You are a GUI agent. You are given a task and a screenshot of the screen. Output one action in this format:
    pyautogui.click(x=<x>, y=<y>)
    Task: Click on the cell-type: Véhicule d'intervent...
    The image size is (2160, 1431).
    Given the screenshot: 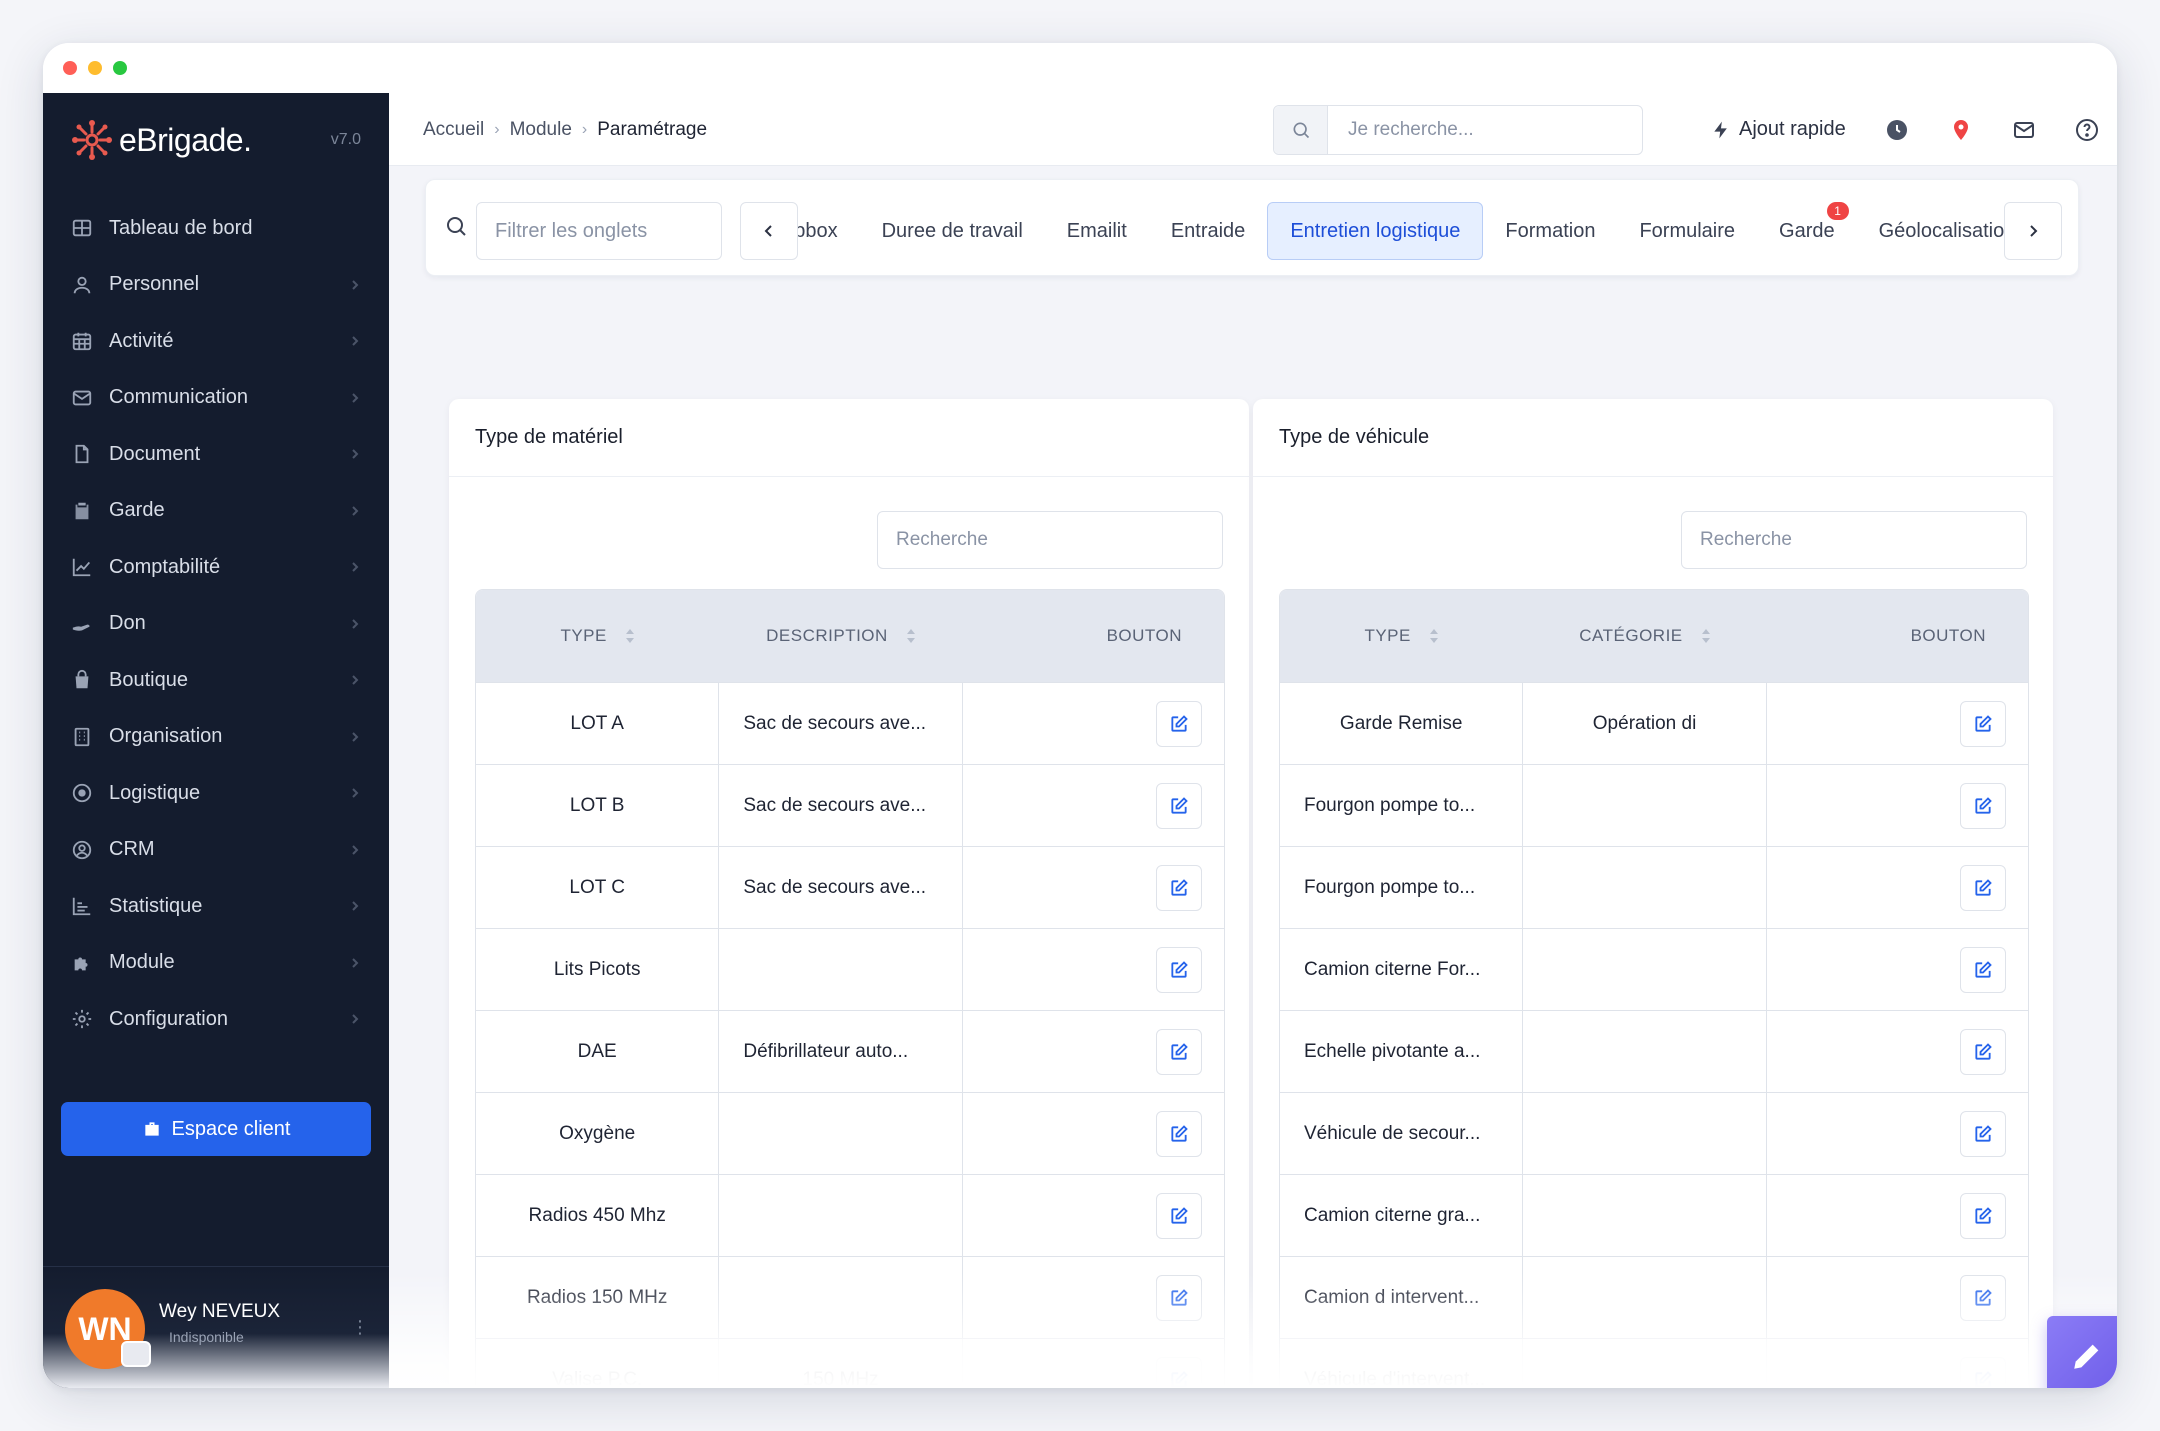 What is the action you would take?
    pyautogui.click(x=1402, y=1363)
    